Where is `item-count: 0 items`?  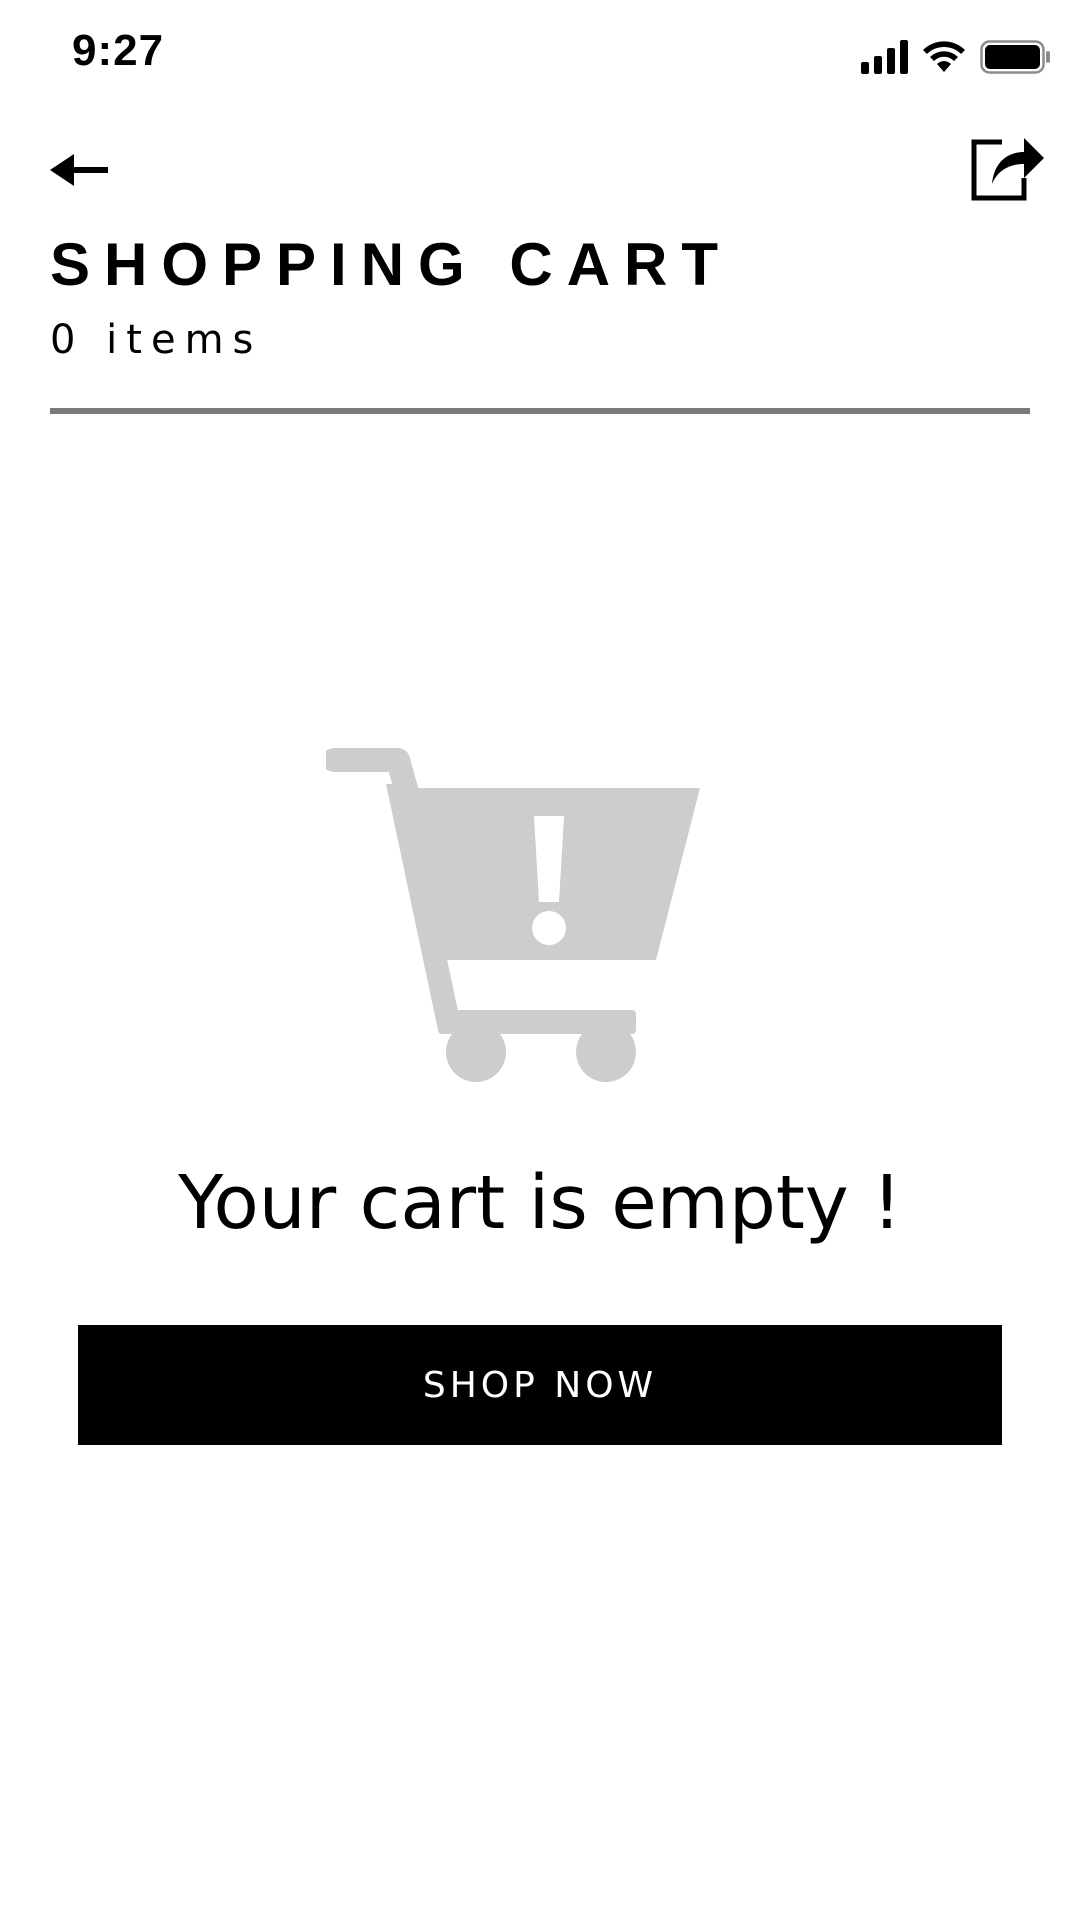
item-count: 0 items is located at coordinates (156, 340).